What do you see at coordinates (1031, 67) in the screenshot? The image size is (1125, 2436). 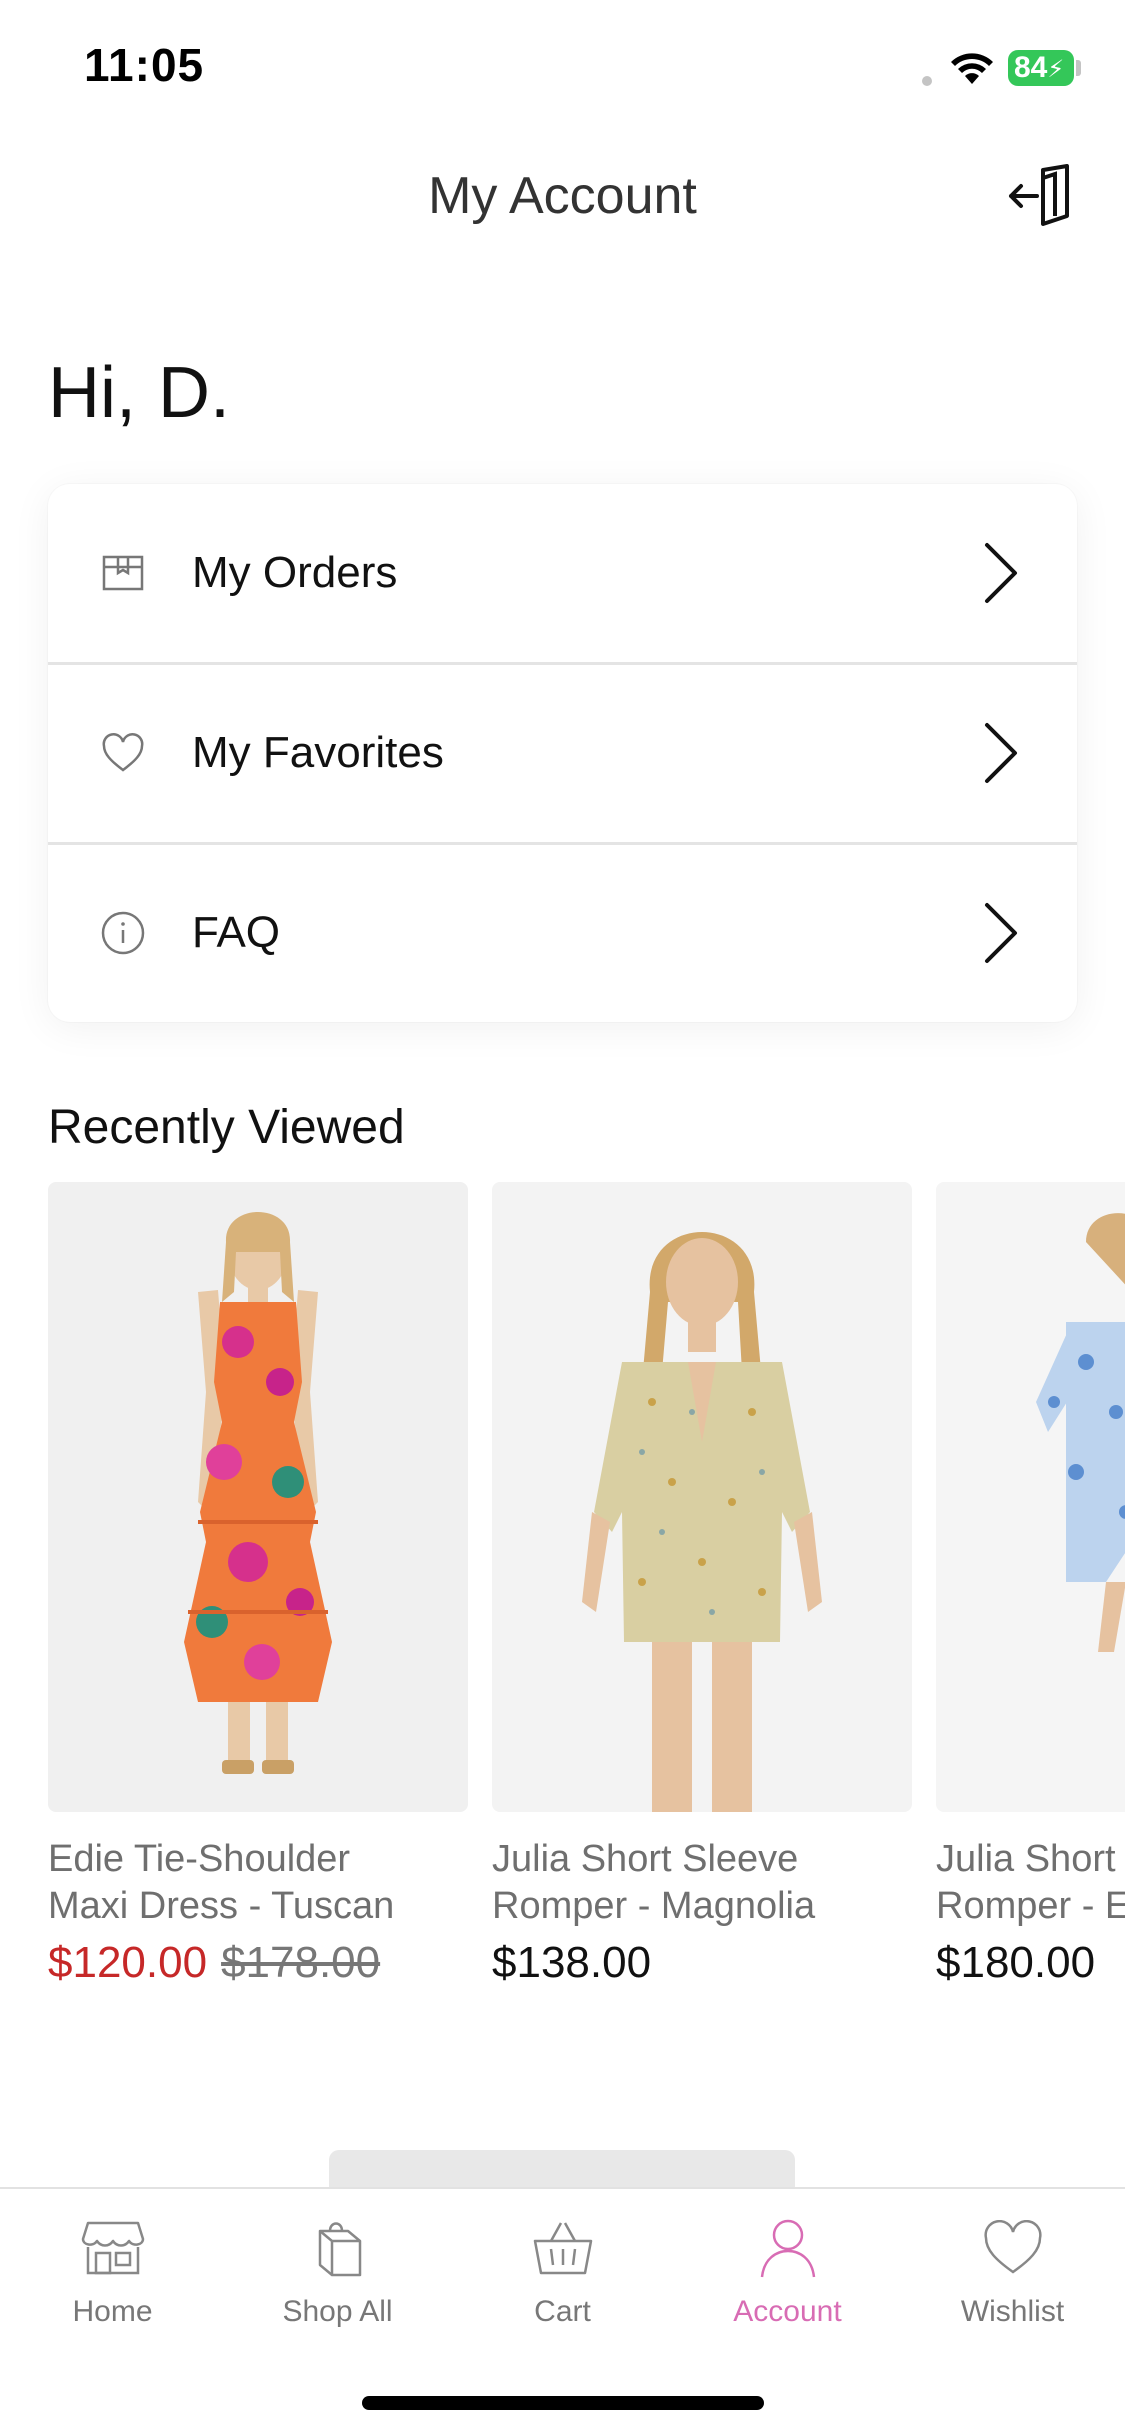 I see `battery-level: 84` at bounding box center [1031, 67].